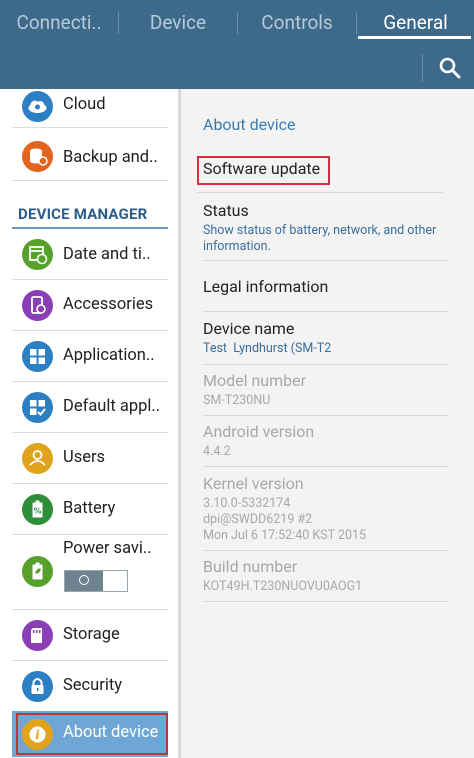  Describe the element at coordinates (83, 214) in the screenshot. I see `section-header-device-manager: DEVICE MANAGER` at that location.